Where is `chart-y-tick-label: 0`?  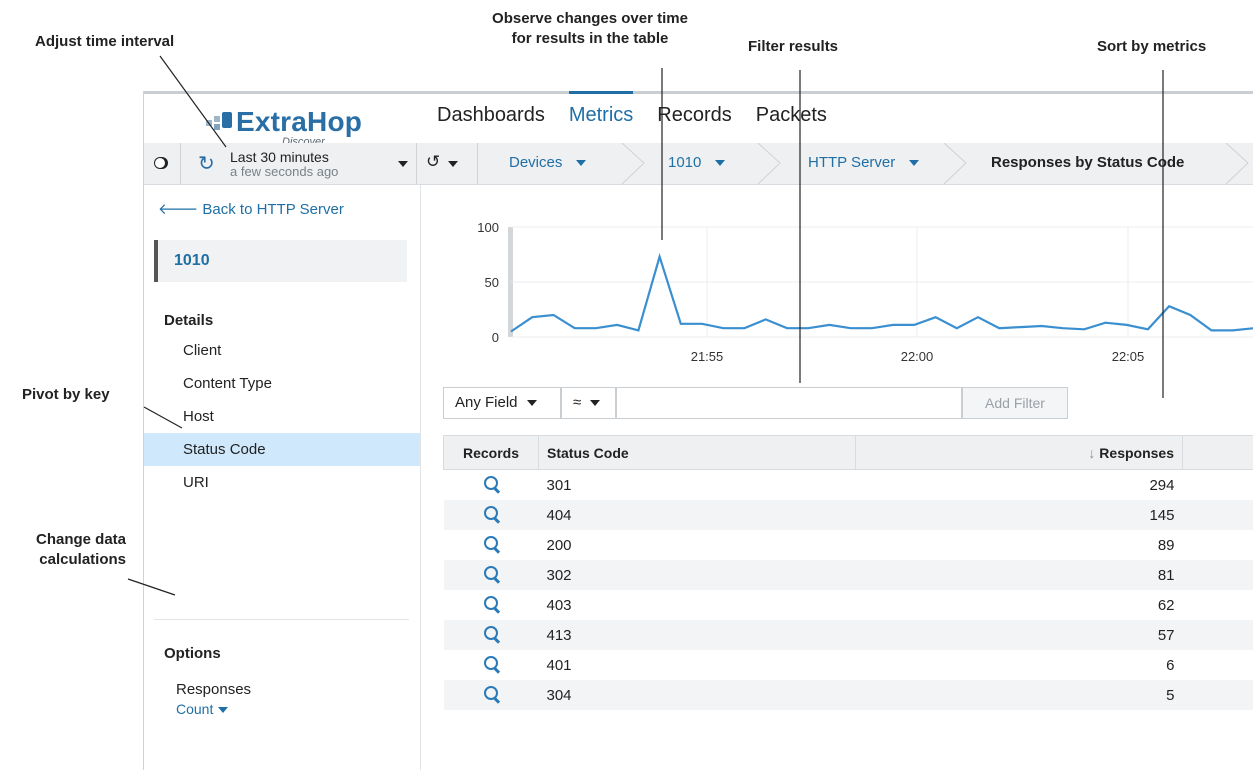 chart-y-tick-label: 0 is located at coordinates (495, 337).